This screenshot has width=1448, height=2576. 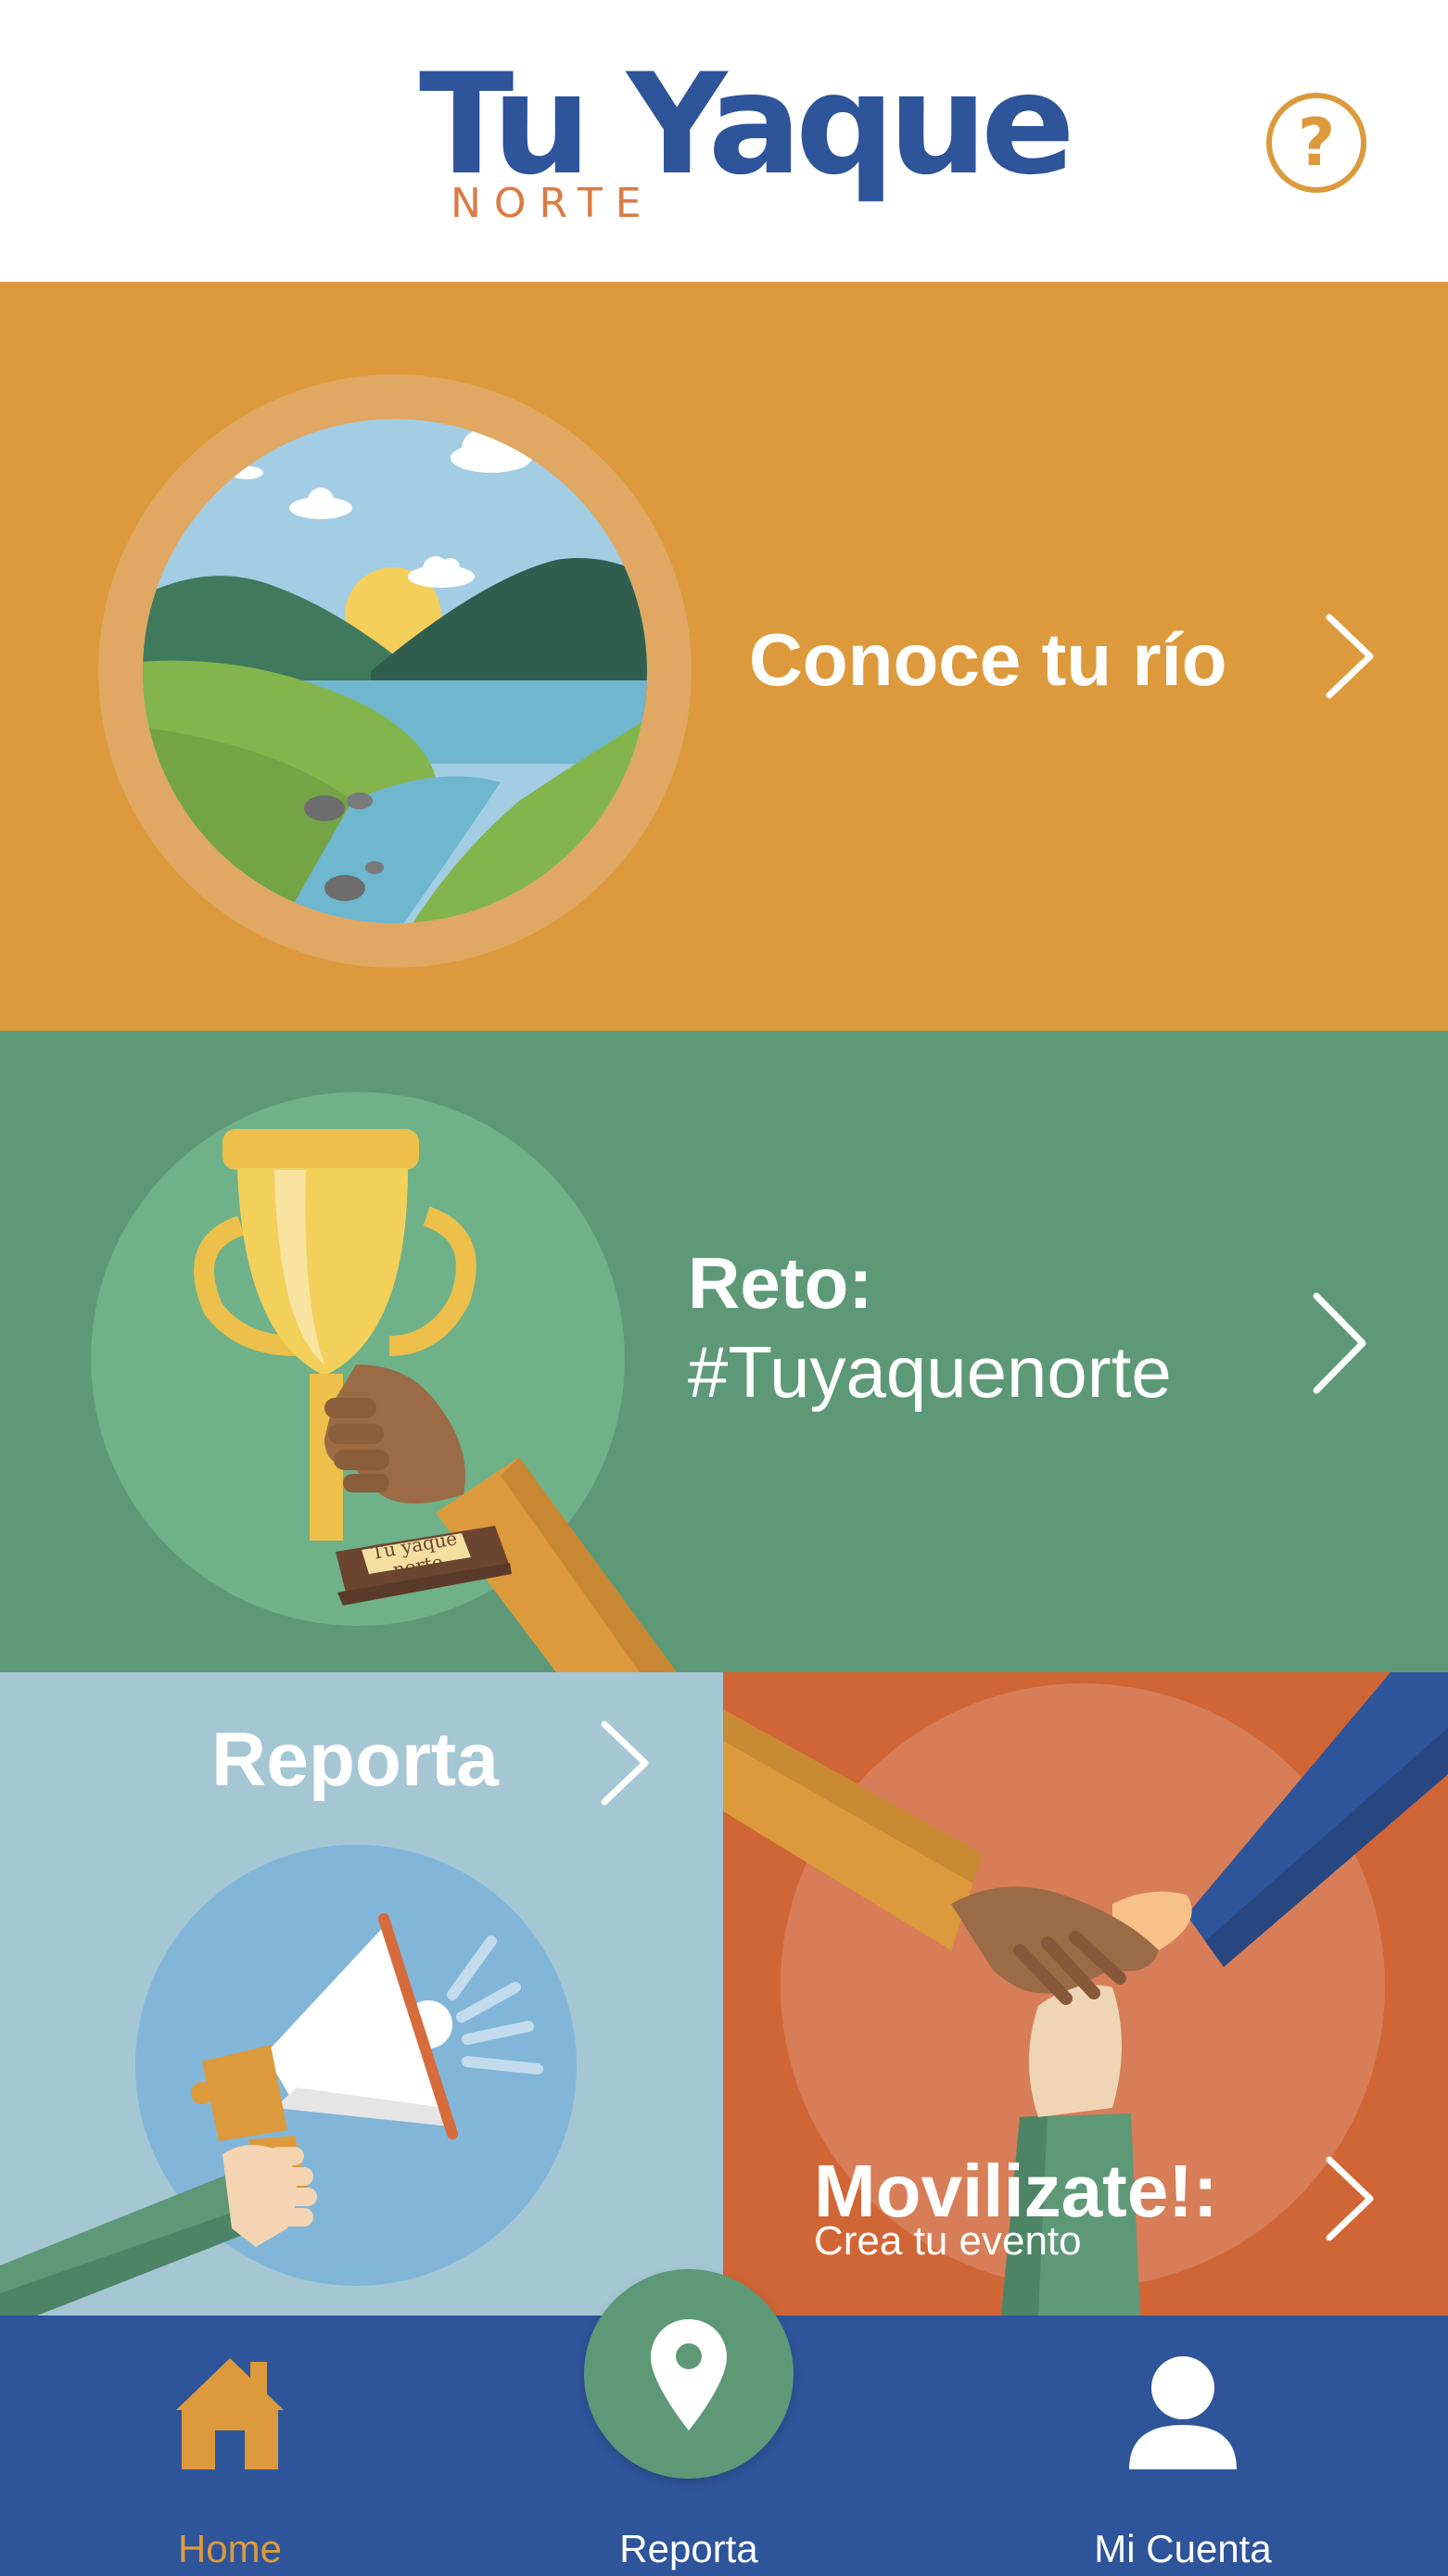 What do you see at coordinates (395, 671) in the screenshot?
I see `river-landscape-illustration` at bounding box center [395, 671].